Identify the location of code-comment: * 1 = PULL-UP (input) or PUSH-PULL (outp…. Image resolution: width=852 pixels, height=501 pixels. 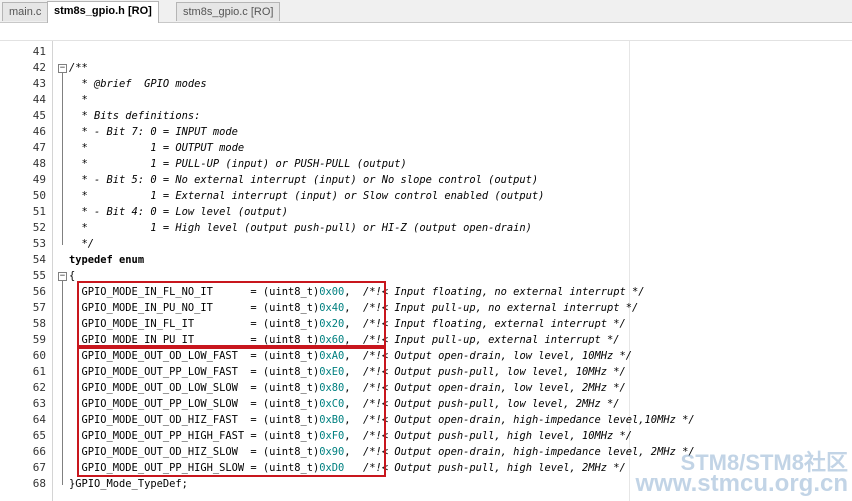
(238, 164).